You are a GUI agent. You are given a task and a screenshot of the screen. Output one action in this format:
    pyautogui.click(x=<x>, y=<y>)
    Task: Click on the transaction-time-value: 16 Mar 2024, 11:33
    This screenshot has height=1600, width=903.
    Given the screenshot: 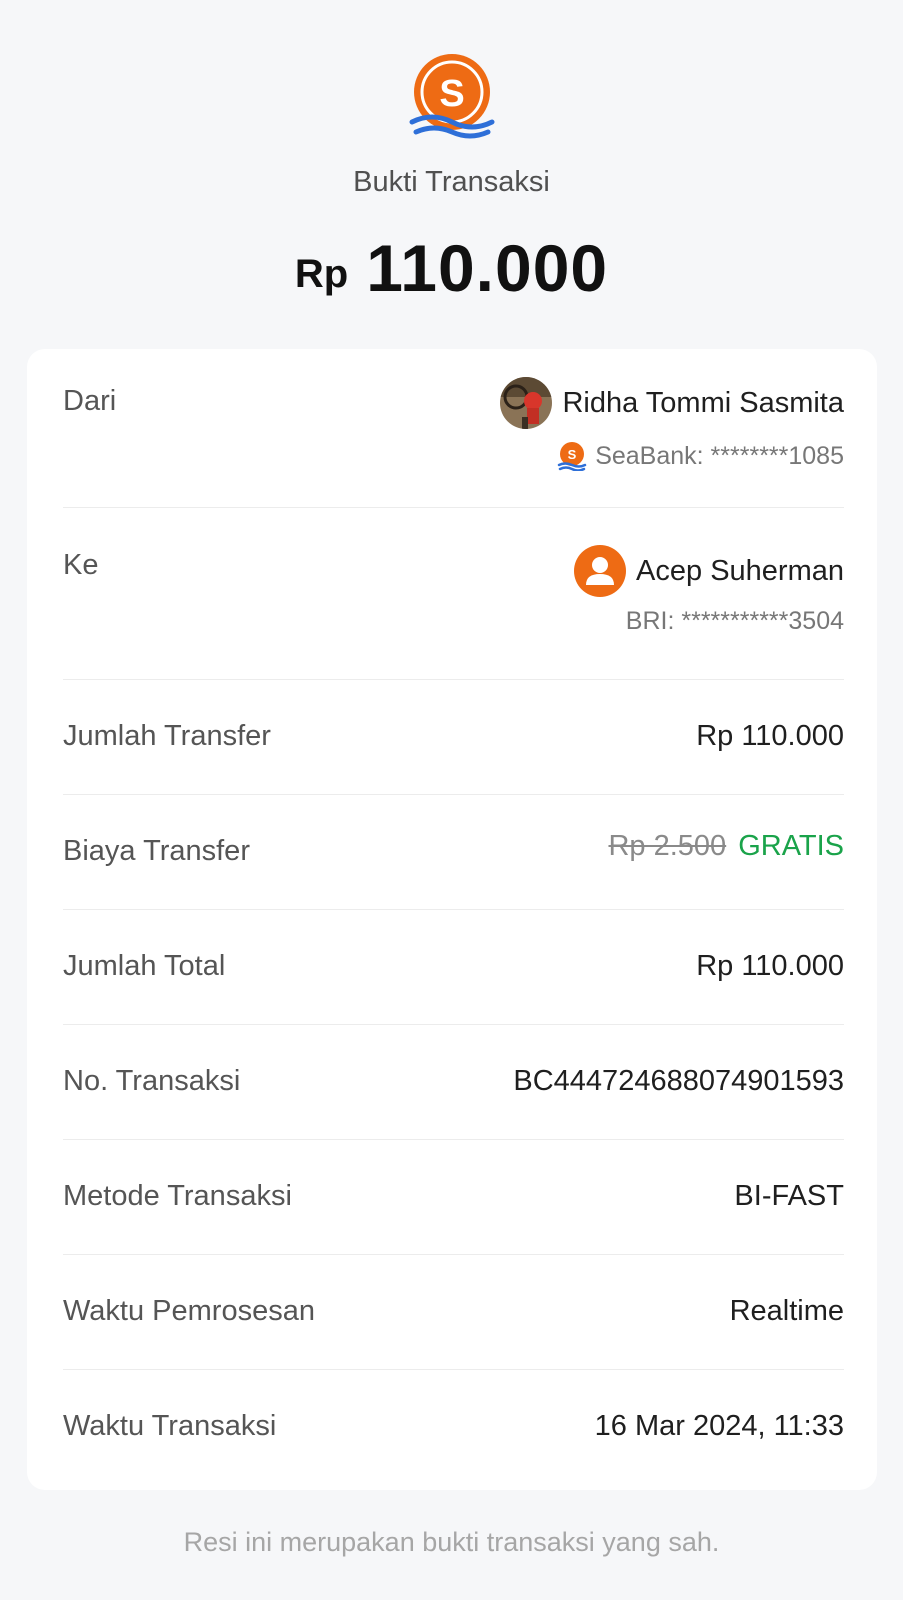 What is the action you would take?
    pyautogui.click(x=719, y=1426)
    